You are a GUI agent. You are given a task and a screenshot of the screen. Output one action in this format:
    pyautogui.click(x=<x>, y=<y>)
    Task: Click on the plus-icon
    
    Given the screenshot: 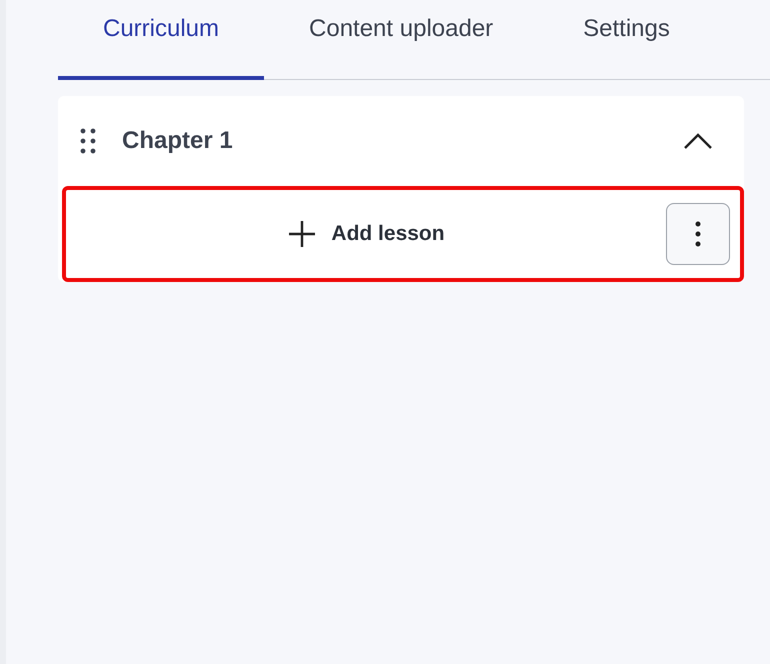 What is the action you would take?
    pyautogui.click(x=302, y=234)
    